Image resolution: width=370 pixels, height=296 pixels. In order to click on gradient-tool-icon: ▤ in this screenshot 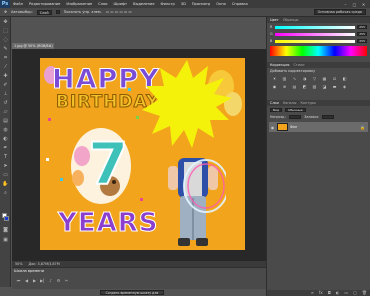, I will do `click(5, 121)`.